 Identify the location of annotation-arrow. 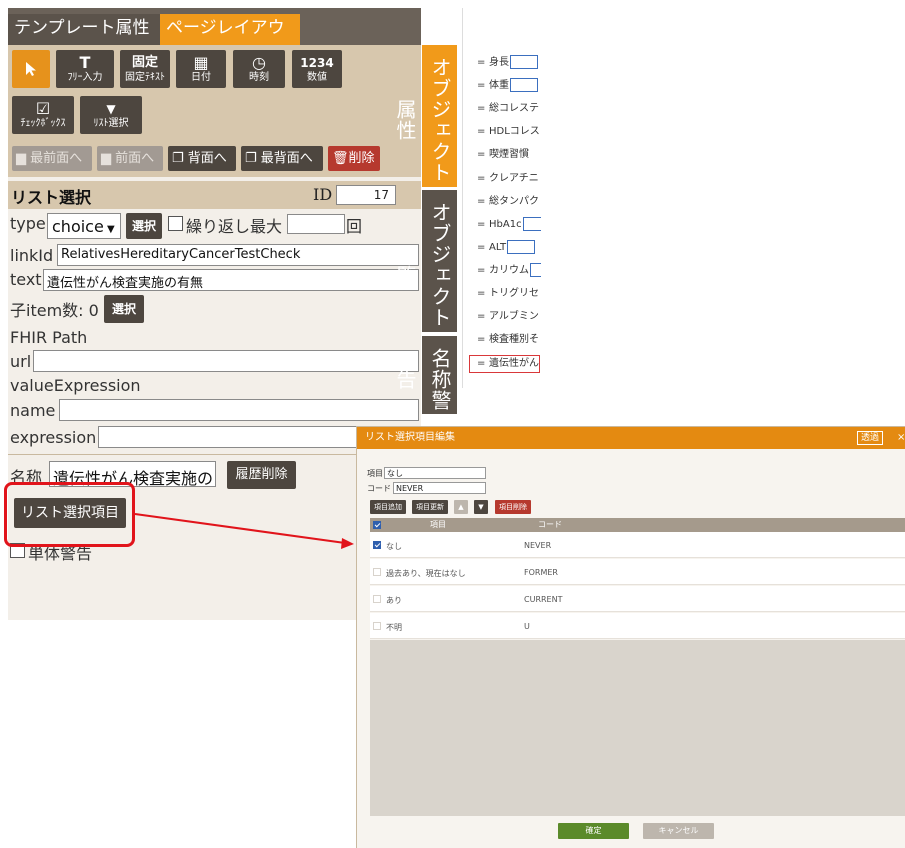
(244, 531).